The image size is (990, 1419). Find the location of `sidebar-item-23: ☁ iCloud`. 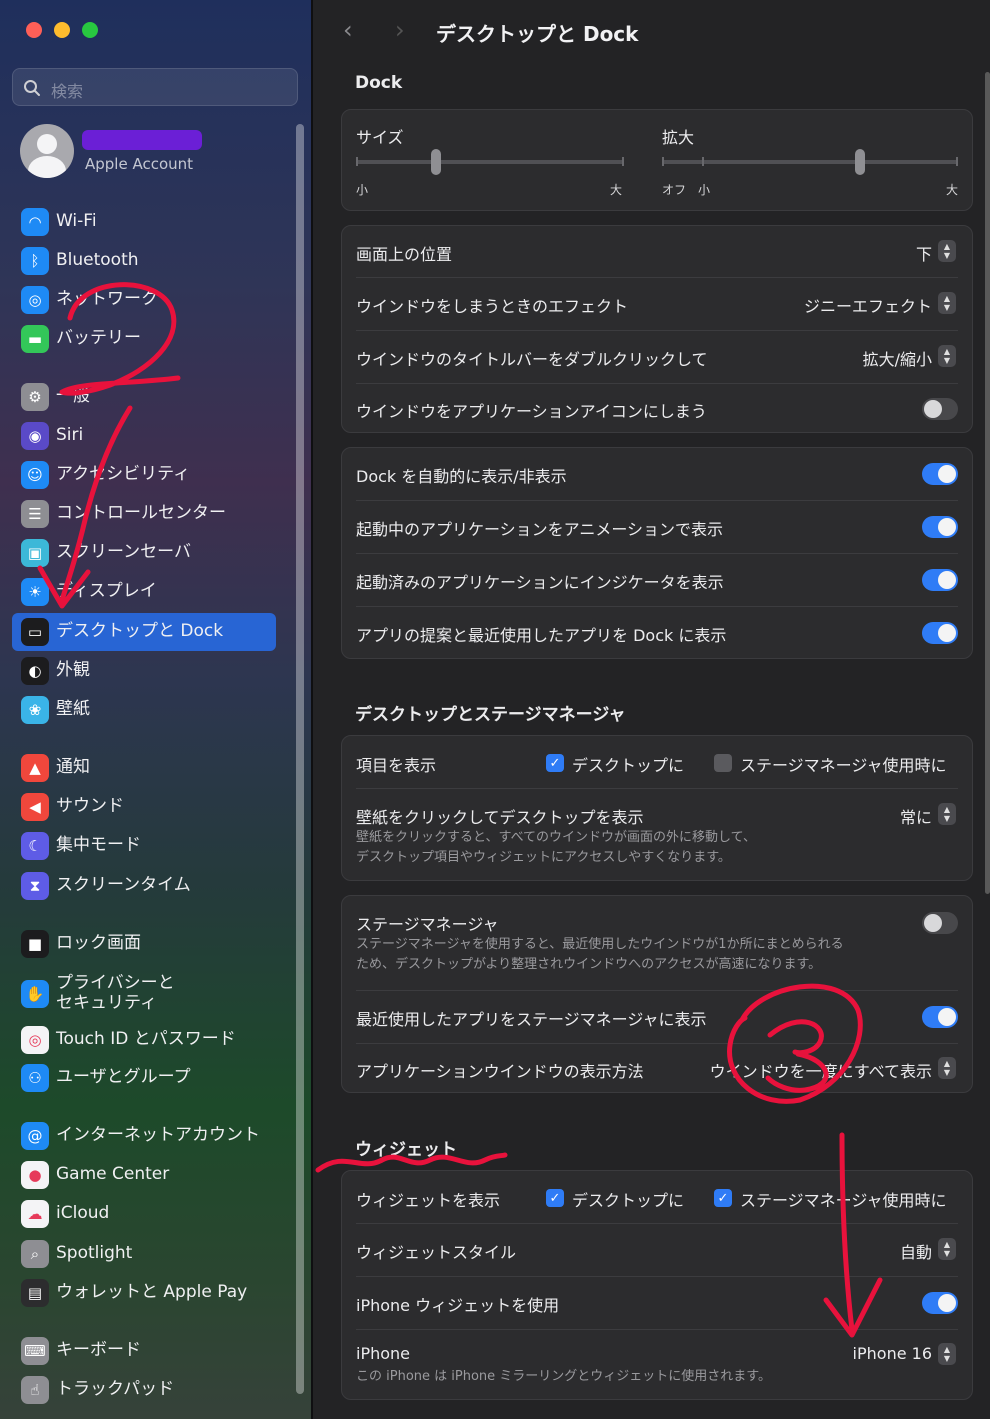

sidebar-item-23: ☁ iCloud is located at coordinates (144, 1214).